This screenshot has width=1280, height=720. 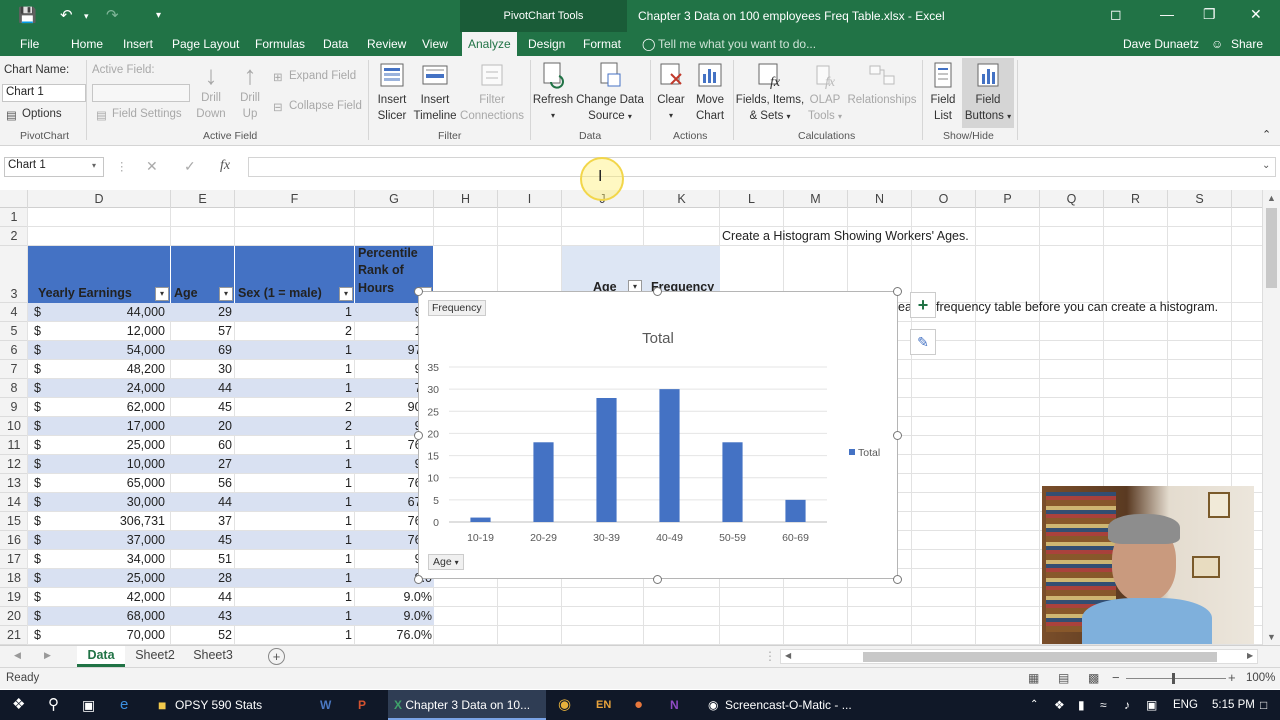 I want to click on x-tick-label: 10-19, so click(x=480, y=538).